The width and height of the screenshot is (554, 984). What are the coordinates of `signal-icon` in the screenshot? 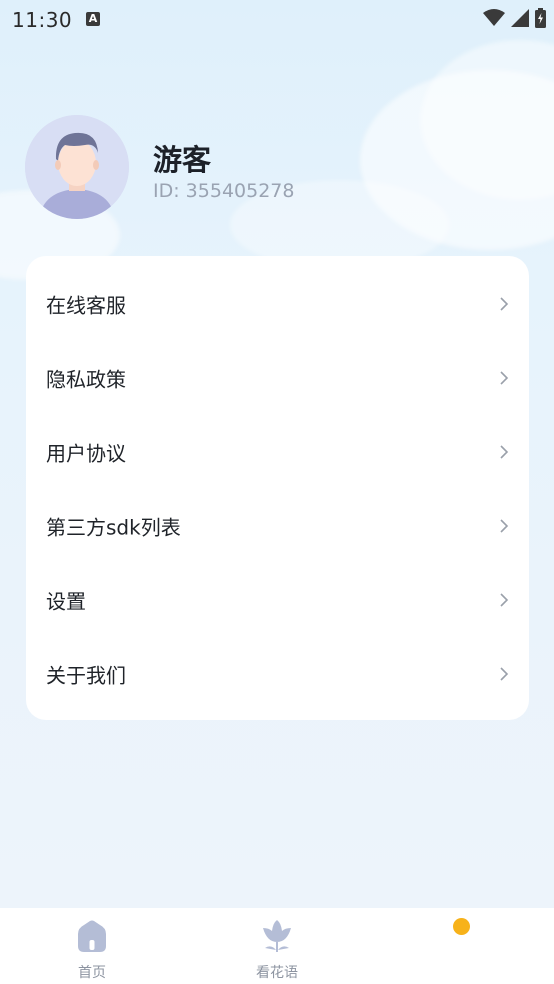 It's located at (520, 18).